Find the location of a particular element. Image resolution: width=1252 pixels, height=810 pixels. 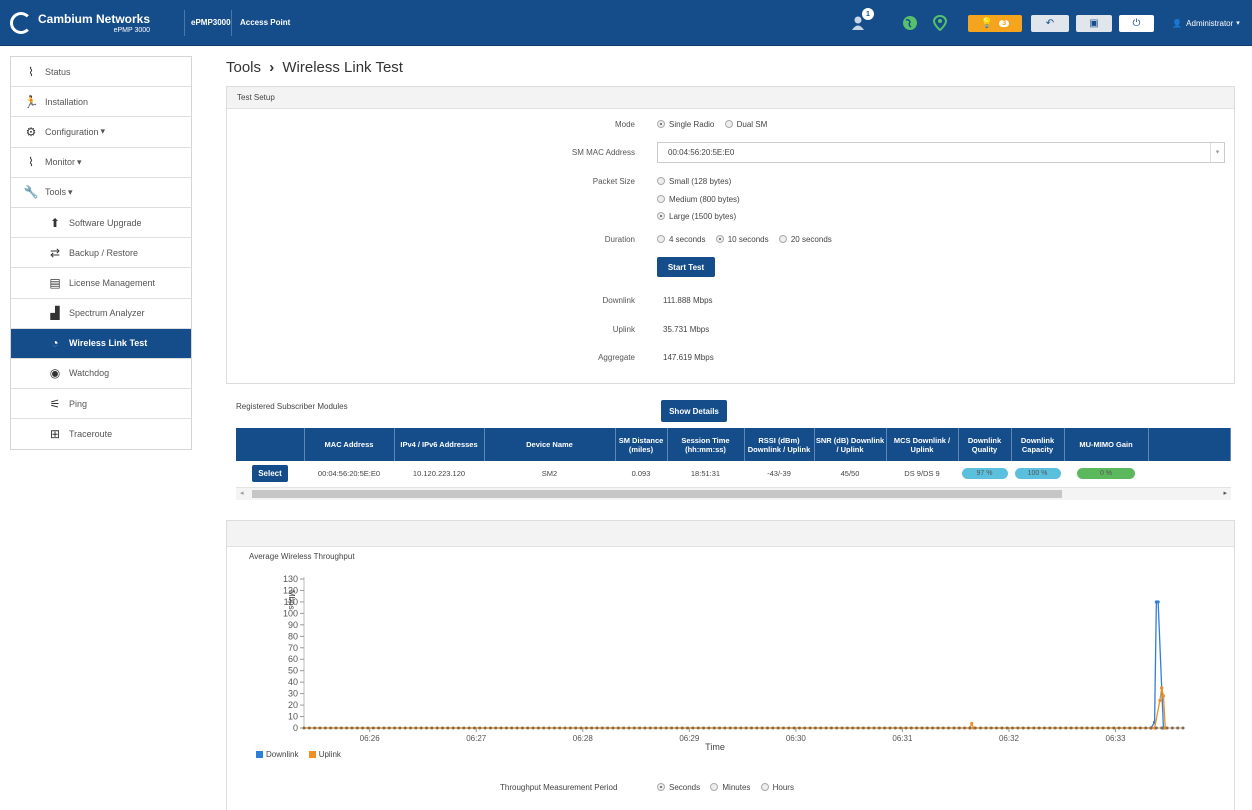

sidebar-item-spectrum-analyzer: ▟ Spectrum Analyzer is located at coordinates (101, 314).